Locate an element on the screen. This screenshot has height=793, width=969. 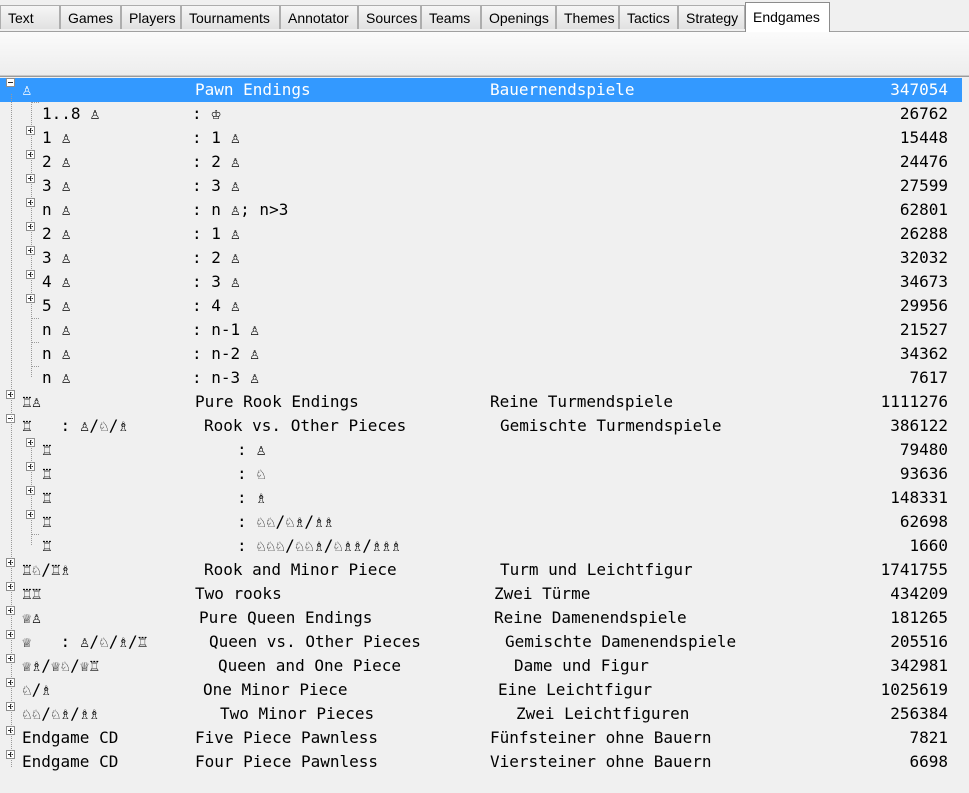
row-english: Rook vs. Other Pieces is located at coordinates (305, 425).